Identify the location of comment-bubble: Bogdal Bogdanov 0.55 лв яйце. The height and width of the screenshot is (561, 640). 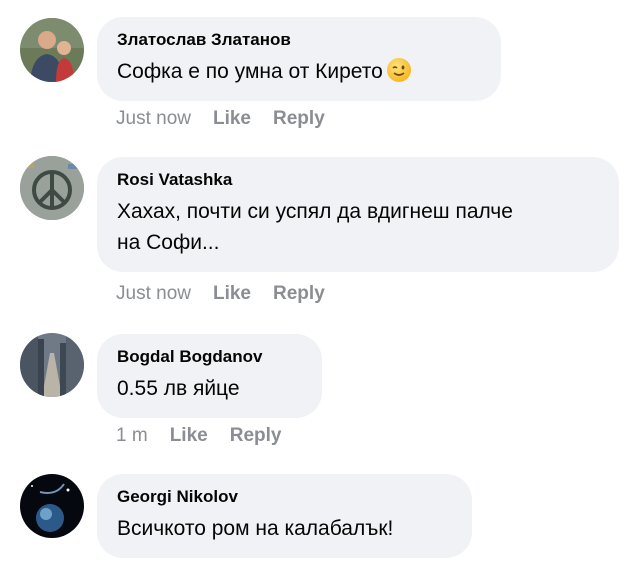
(209, 376).